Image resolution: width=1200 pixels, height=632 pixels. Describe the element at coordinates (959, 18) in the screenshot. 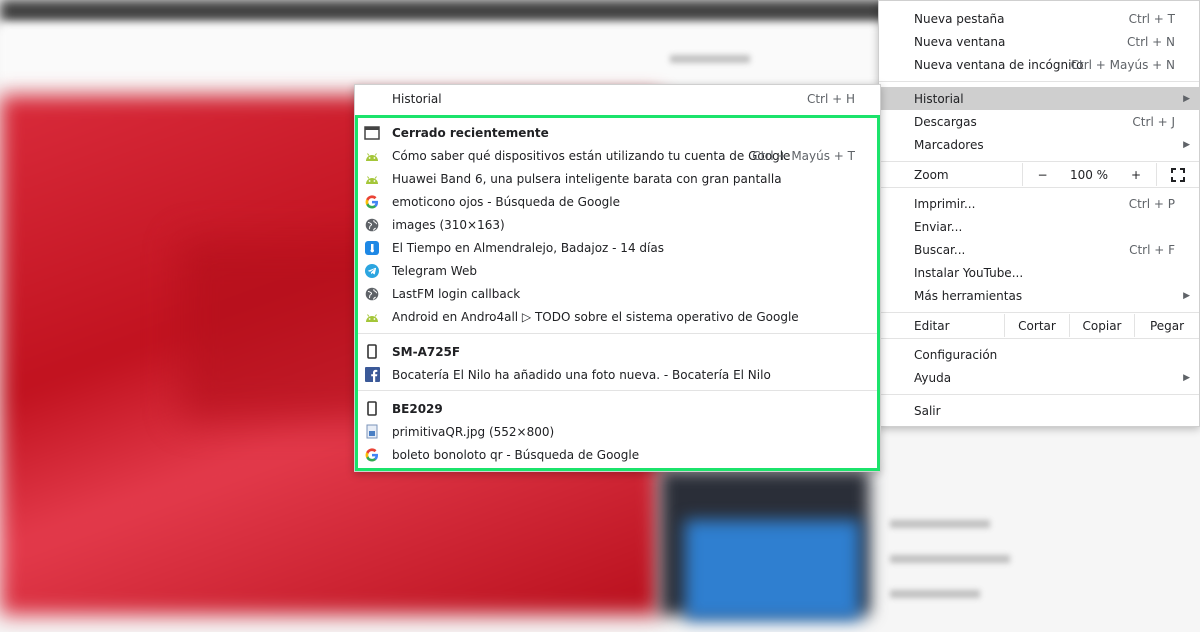

I see `new-tab-label: Nueva pestaña` at that location.